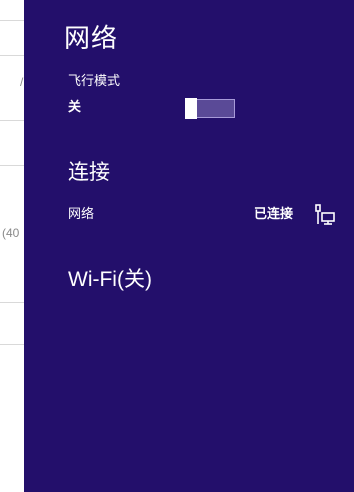 The height and width of the screenshot is (492, 354). Describe the element at coordinates (196, 279) in the screenshot. I see `wifi-item: Wi-Fi(关)` at that location.